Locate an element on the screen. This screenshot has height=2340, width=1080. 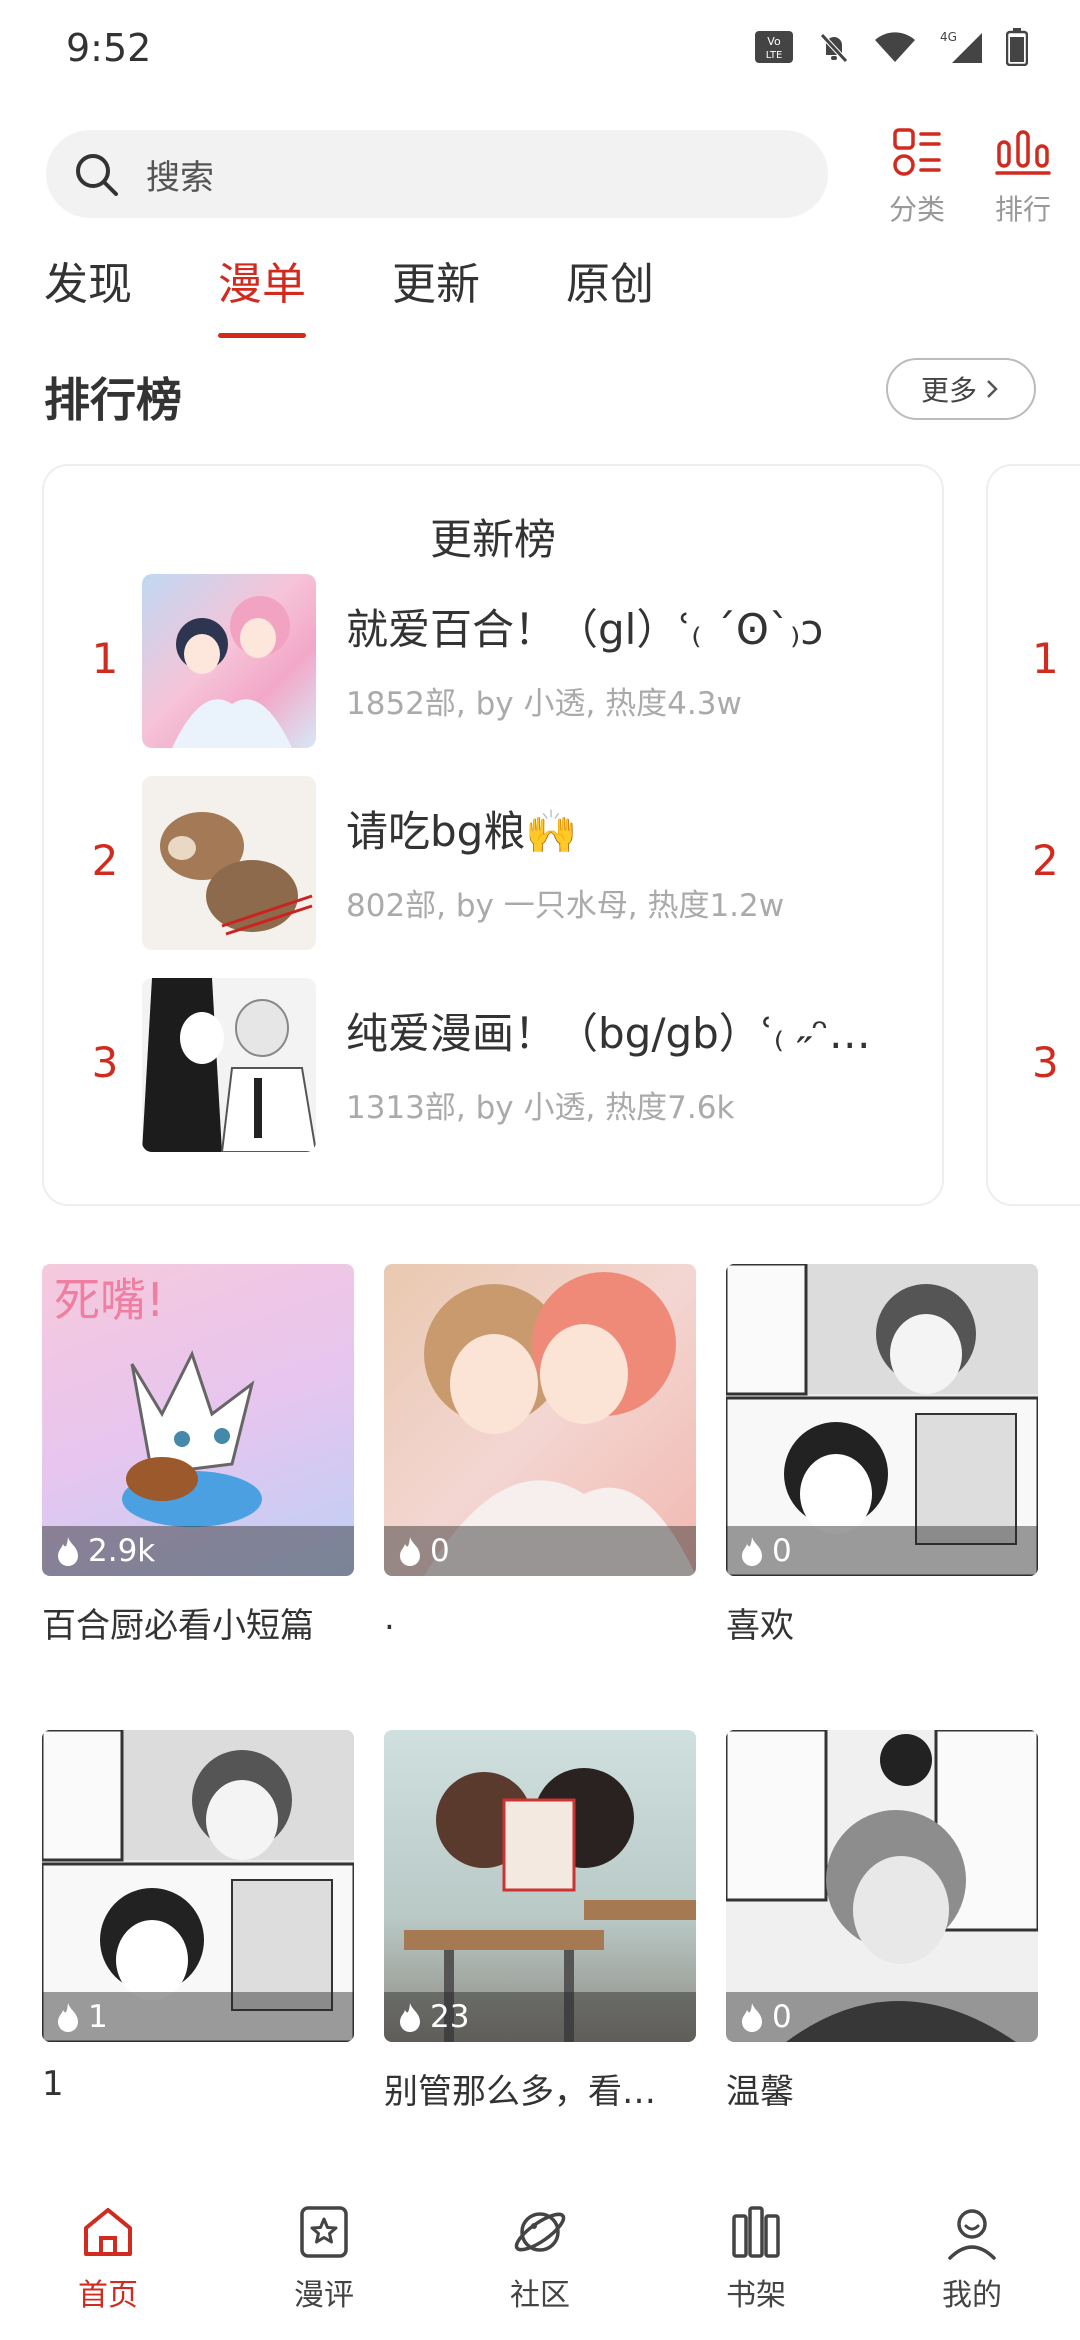
heat-value: 1 is located at coordinates (98, 2017).